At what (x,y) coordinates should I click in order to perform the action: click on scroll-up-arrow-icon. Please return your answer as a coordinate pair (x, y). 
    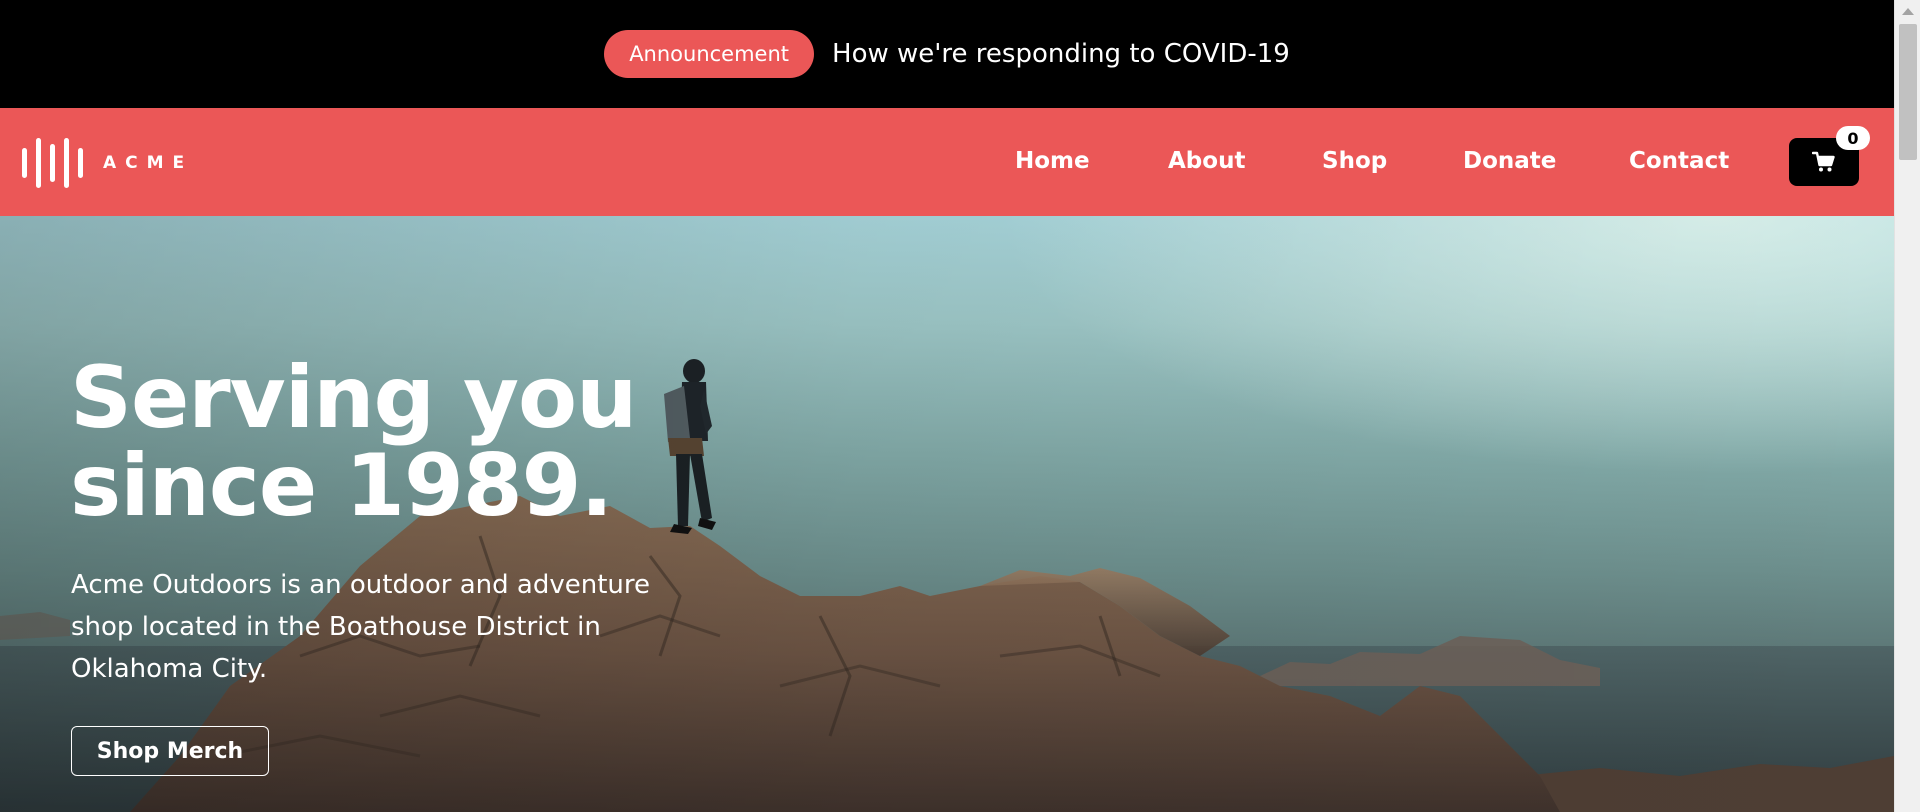
    Looking at the image, I should click on (1908, 11).